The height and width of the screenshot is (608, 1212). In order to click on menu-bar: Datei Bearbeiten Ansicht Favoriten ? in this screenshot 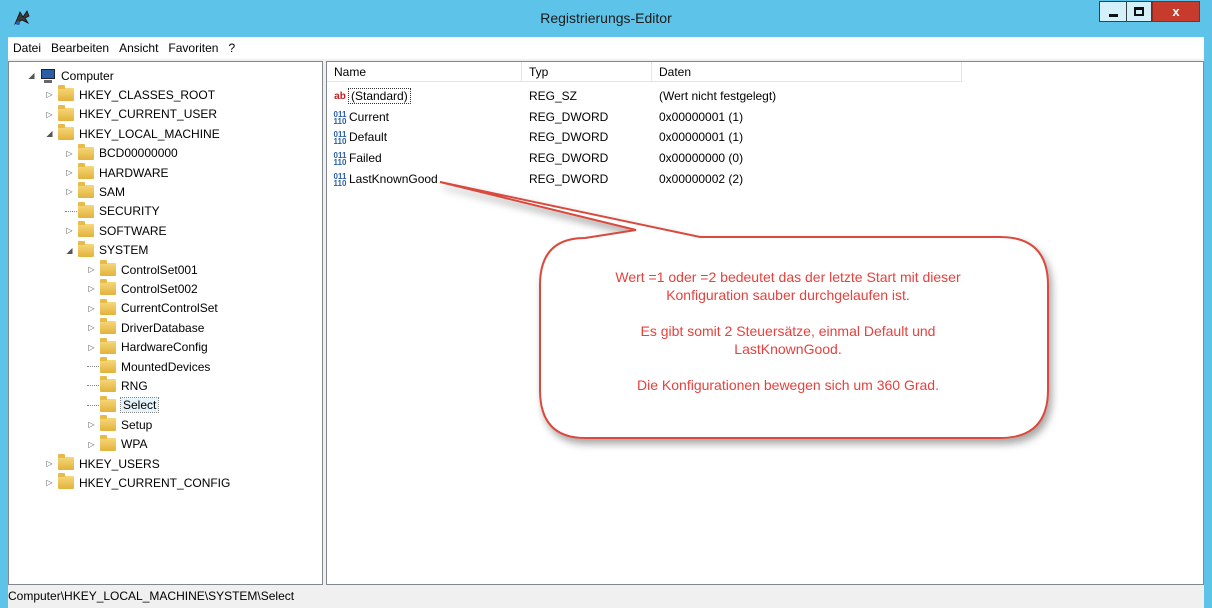, I will do `click(606, 48)`.